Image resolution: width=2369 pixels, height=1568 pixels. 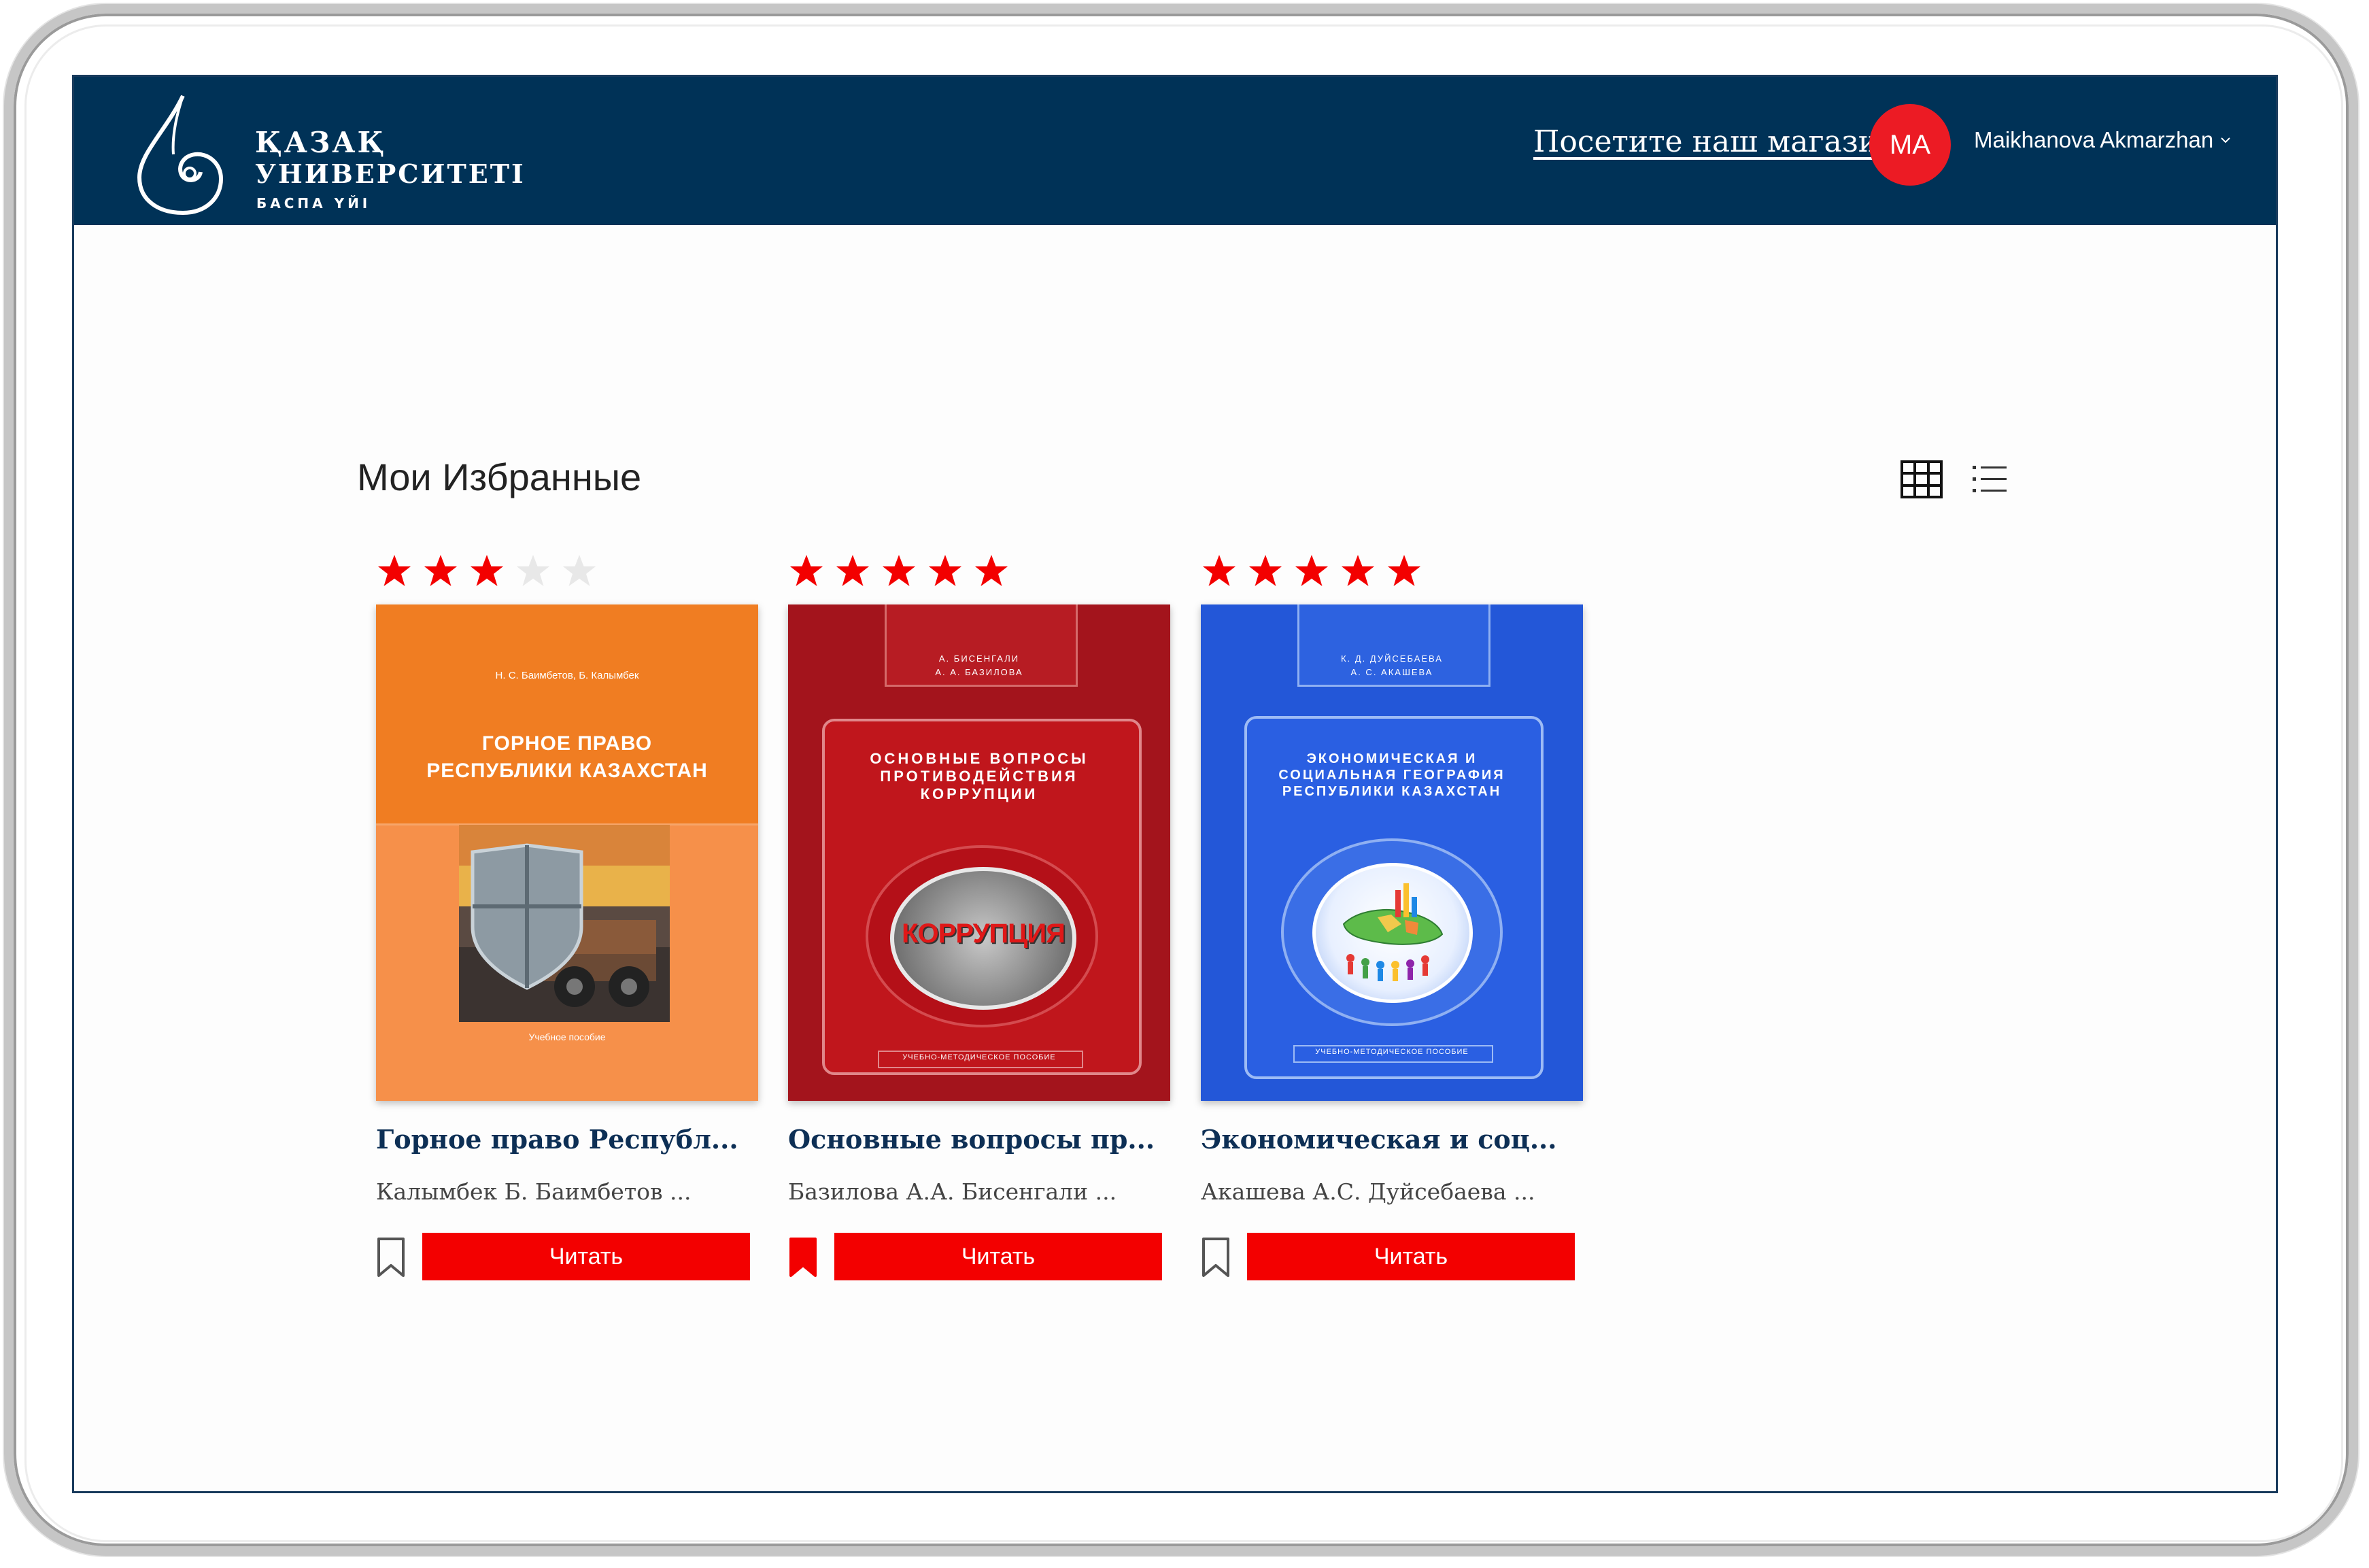 What do you see at coordinates (564, 923) in the screenshot?
I see `cover-illustration` at bounding box center [564, 923].